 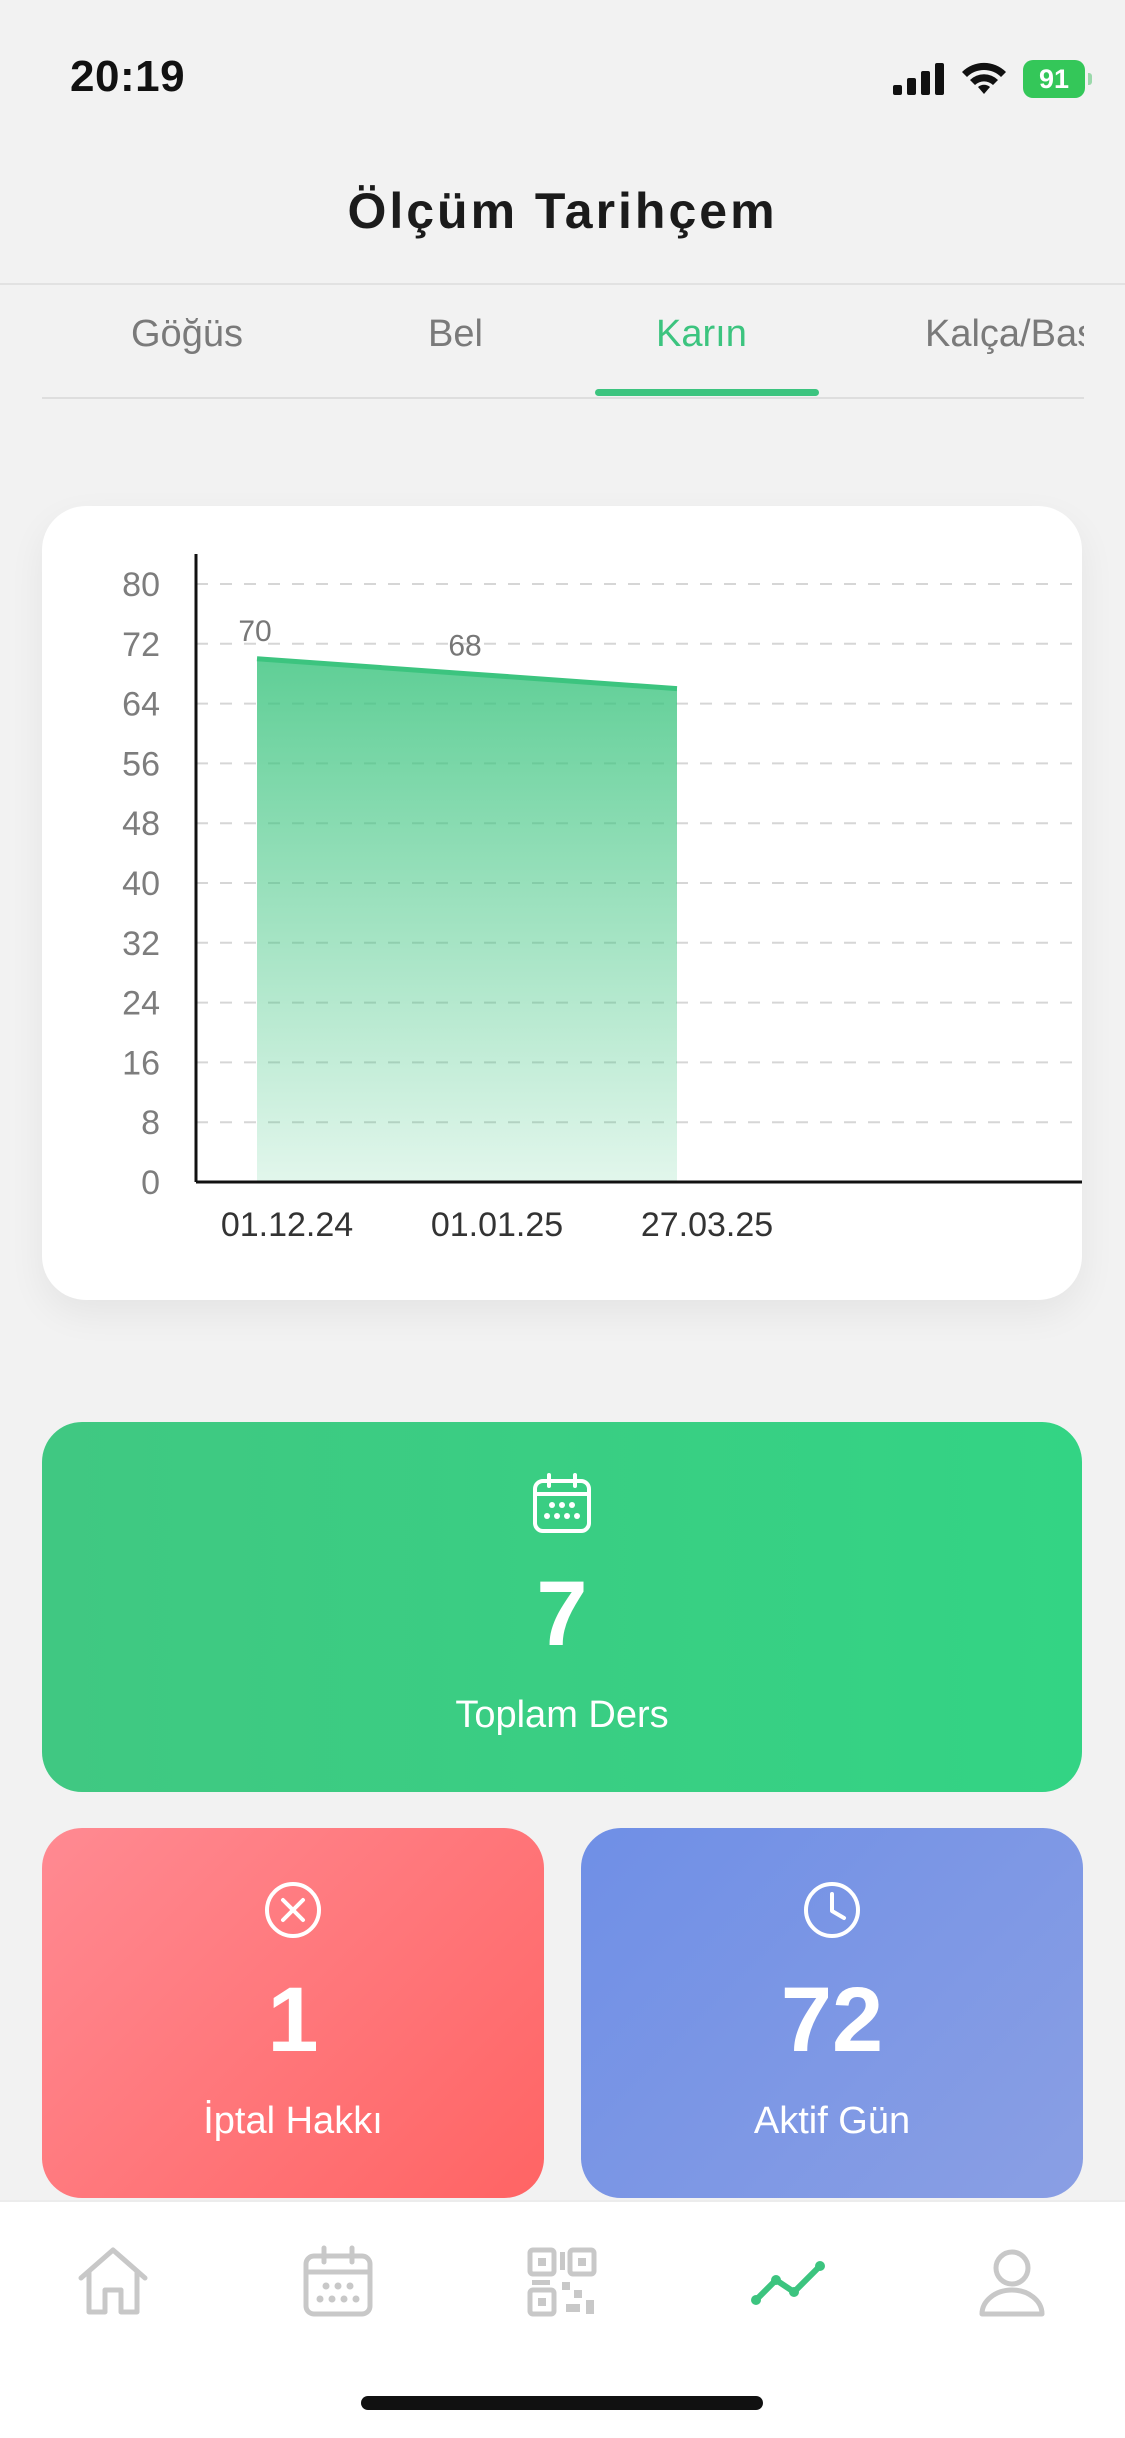 I want to click on active-days-card: 72 Aktif Gün, so click(x=832, y=2013).